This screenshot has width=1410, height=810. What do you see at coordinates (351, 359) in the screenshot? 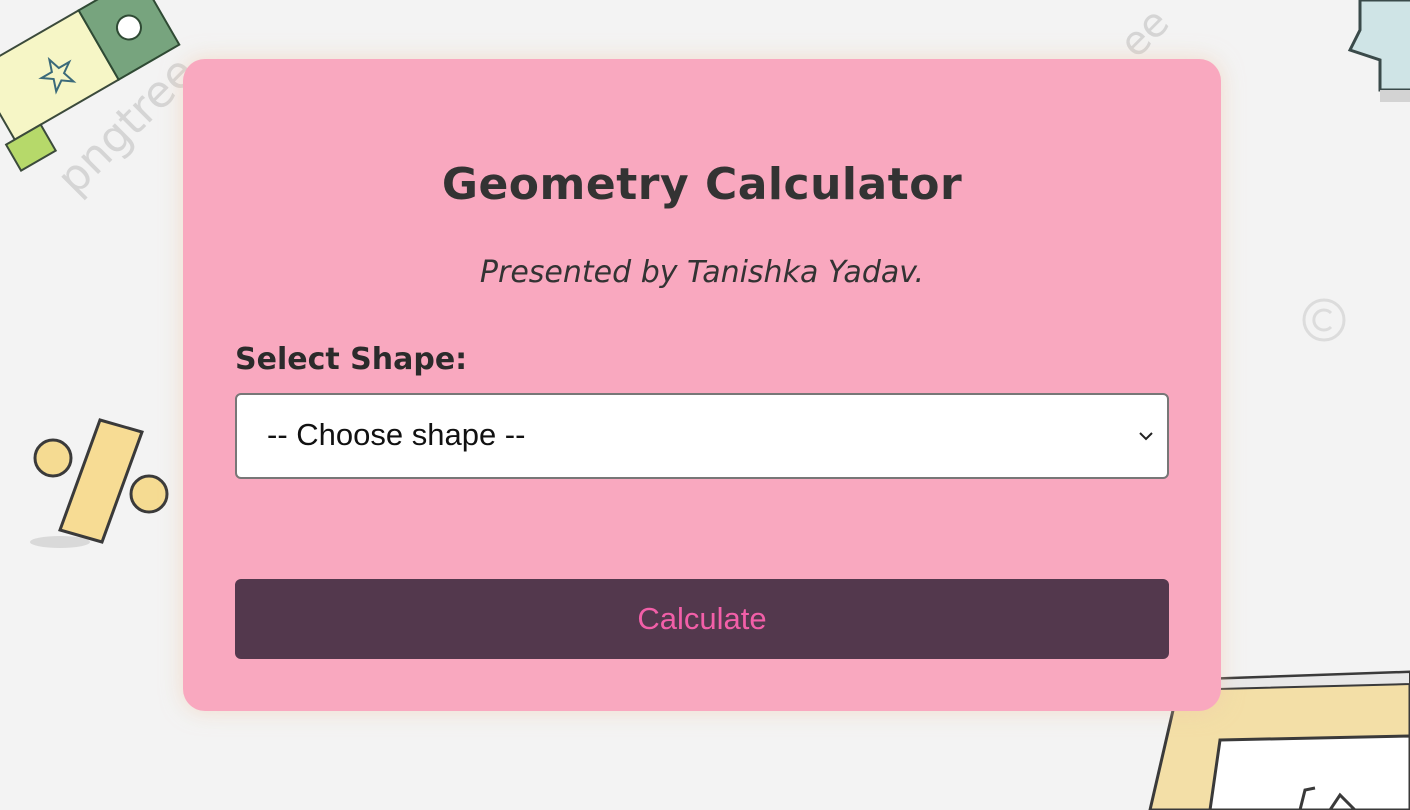
I see `select-shape-label: Select Shape:` at bounding box center [351, 359].